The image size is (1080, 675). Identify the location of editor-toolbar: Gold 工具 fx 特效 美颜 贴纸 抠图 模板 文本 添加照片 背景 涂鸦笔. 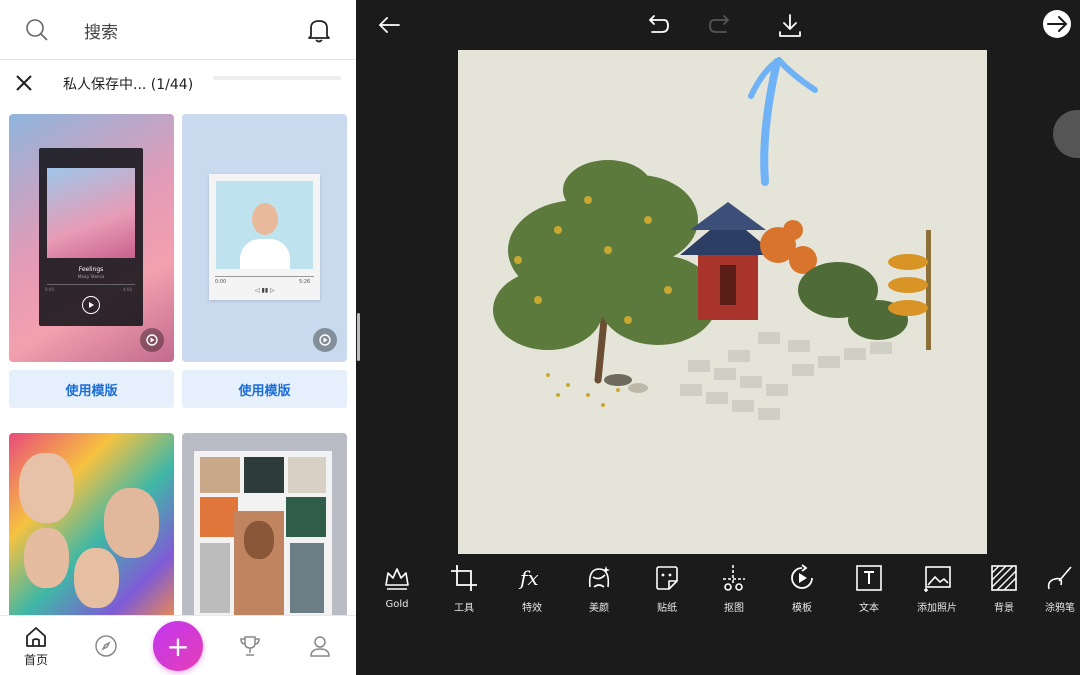
(721, 588).